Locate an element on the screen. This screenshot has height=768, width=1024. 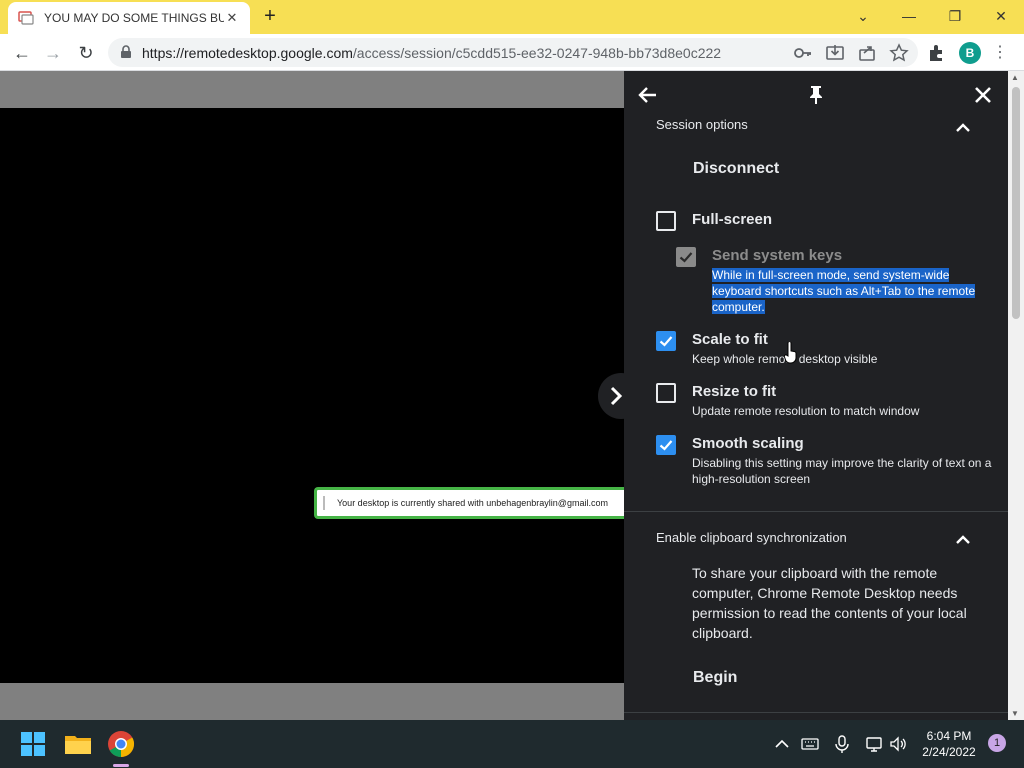
panel-scrollbar: ▲ ▼ is located at coordinates (1016, 395).